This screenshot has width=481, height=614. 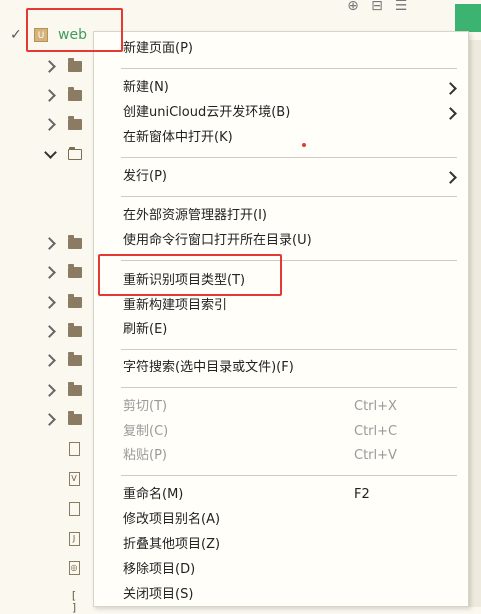 I want to click on locate-icon: ⊕, so click(x=353, y=7).